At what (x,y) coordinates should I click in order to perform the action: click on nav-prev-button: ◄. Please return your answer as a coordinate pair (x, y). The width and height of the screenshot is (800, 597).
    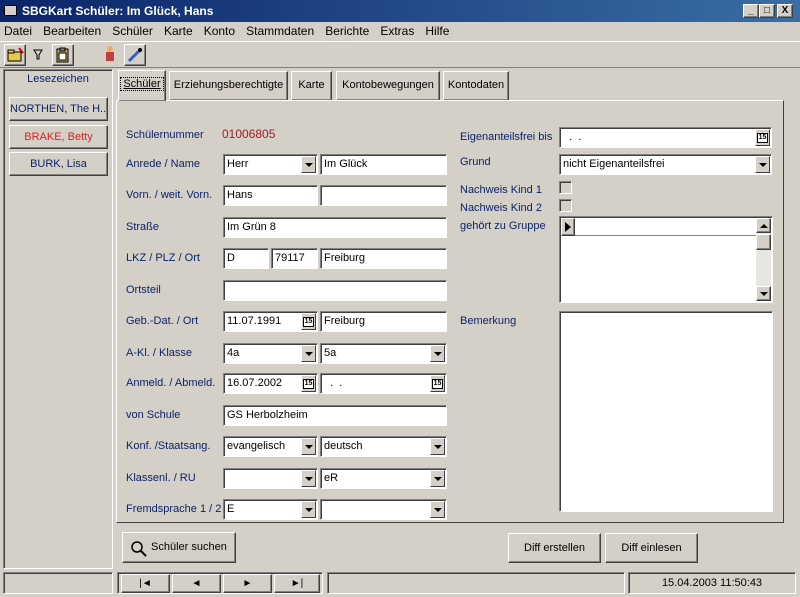
    Looking at the image, I should click on (196, 583).